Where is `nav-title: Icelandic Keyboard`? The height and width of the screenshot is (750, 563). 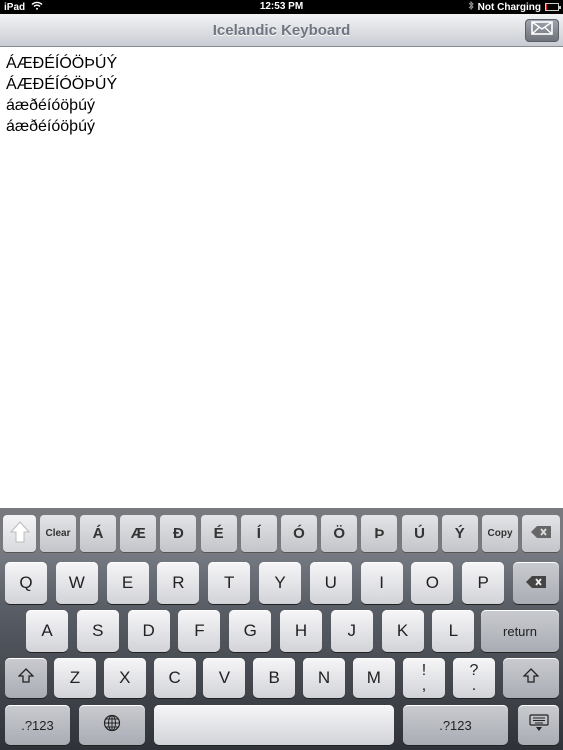
nav-title: Icelandic Keyboard is located at coordinates (281, 30).